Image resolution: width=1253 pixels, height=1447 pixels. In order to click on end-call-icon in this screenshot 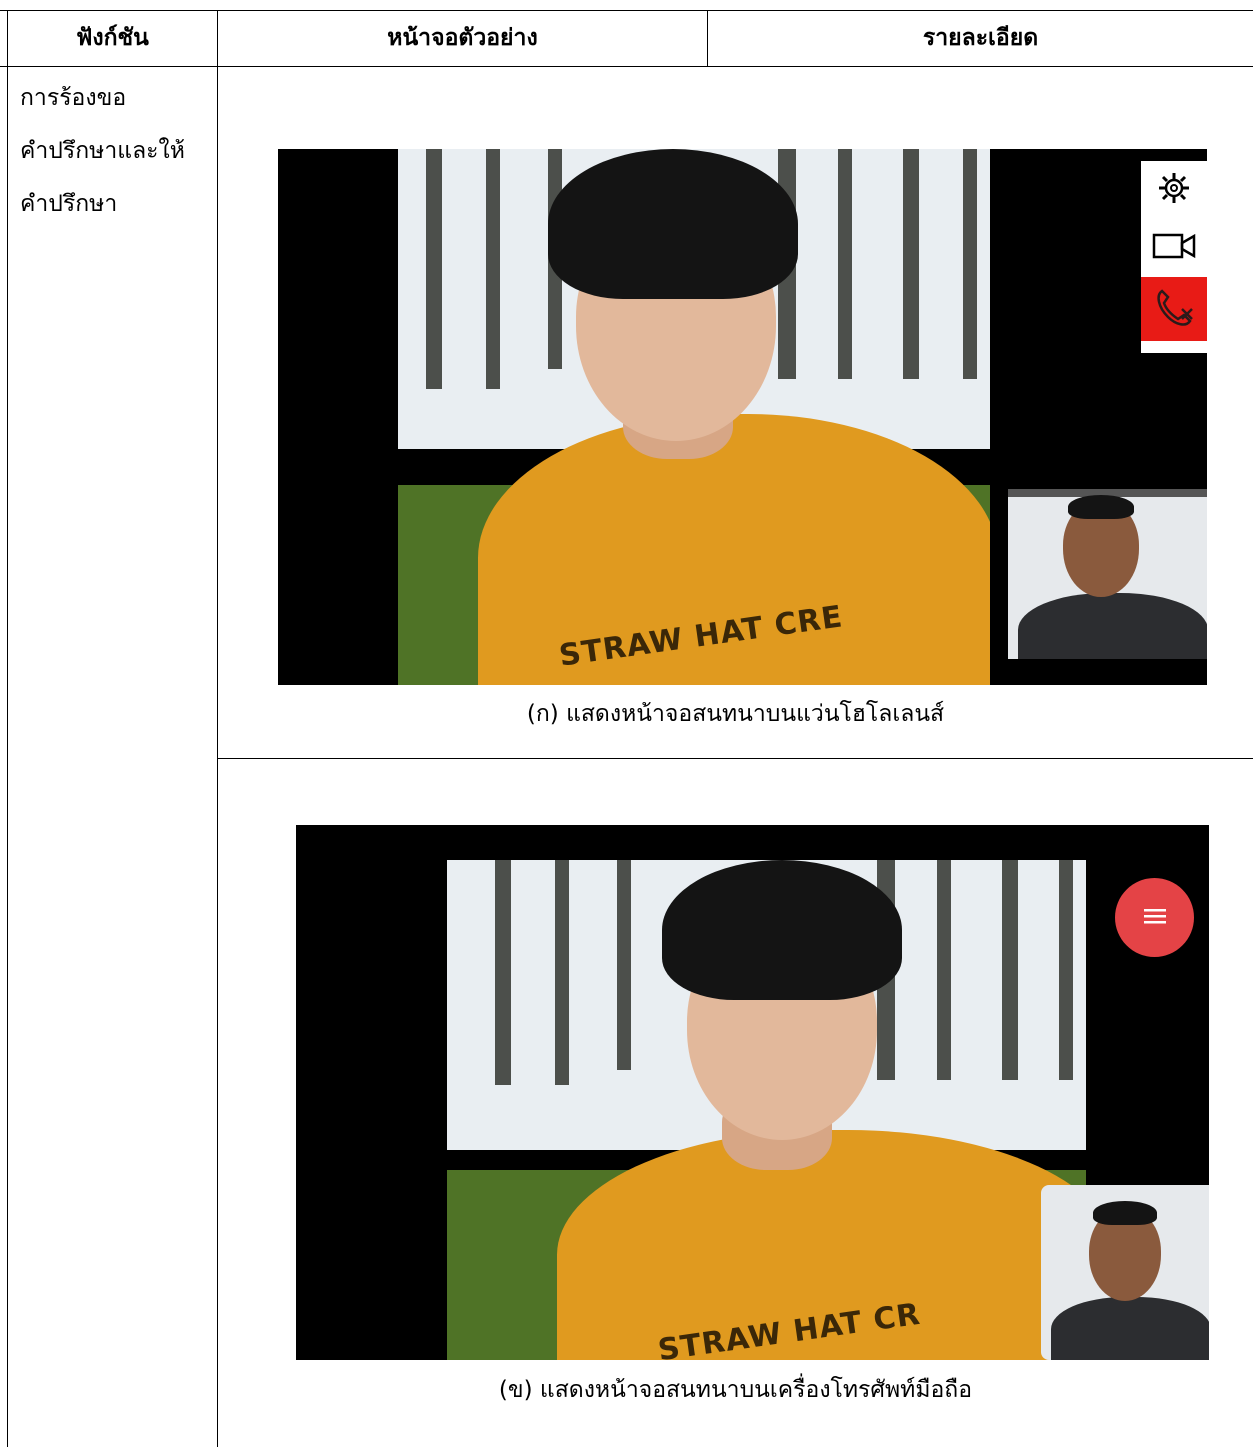, I will do `click(1174, 309)`.